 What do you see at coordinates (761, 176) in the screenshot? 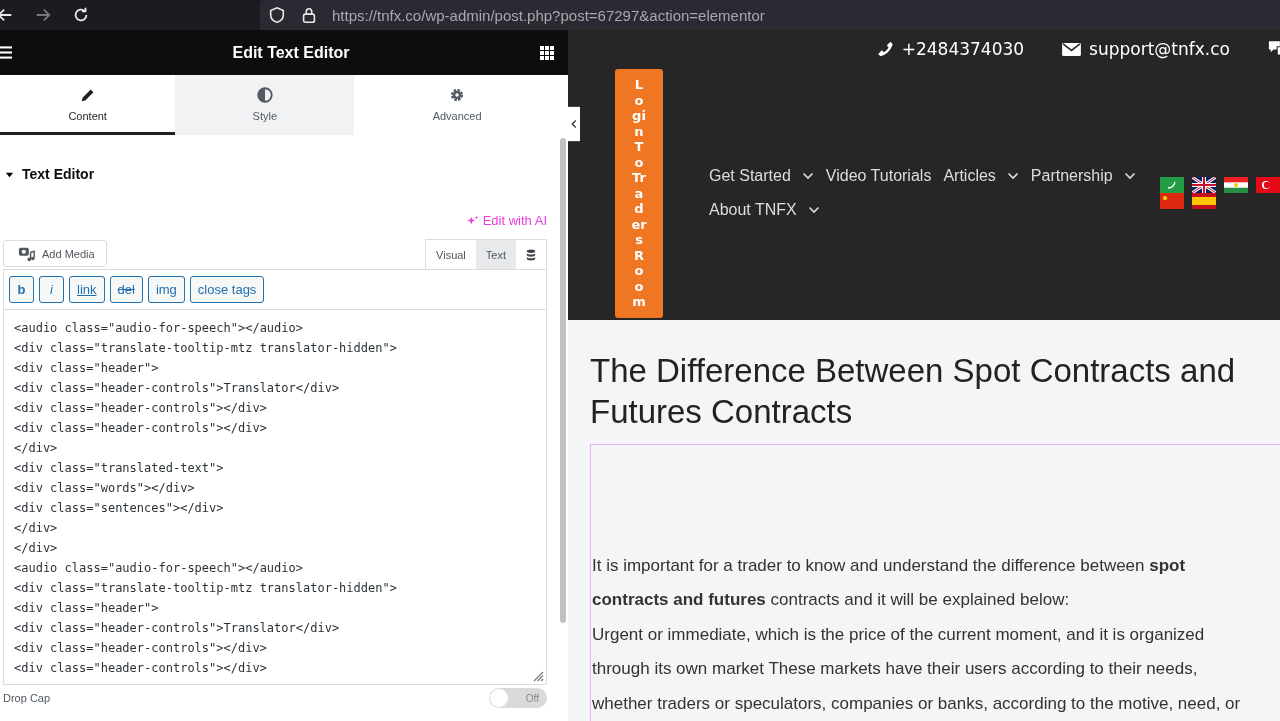
I see `nav-link: Get Started` at bounding box center [761, 176].